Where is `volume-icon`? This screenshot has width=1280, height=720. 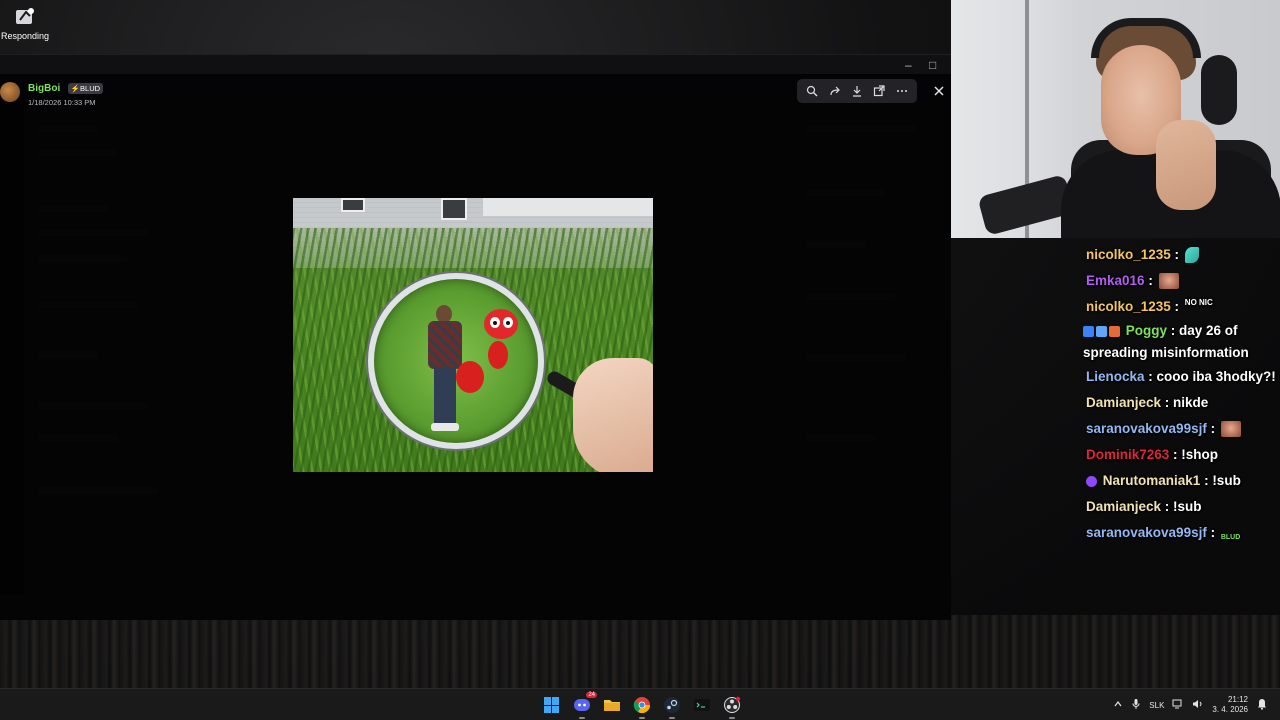
volume-icon is located at coordinates (1198, 705).